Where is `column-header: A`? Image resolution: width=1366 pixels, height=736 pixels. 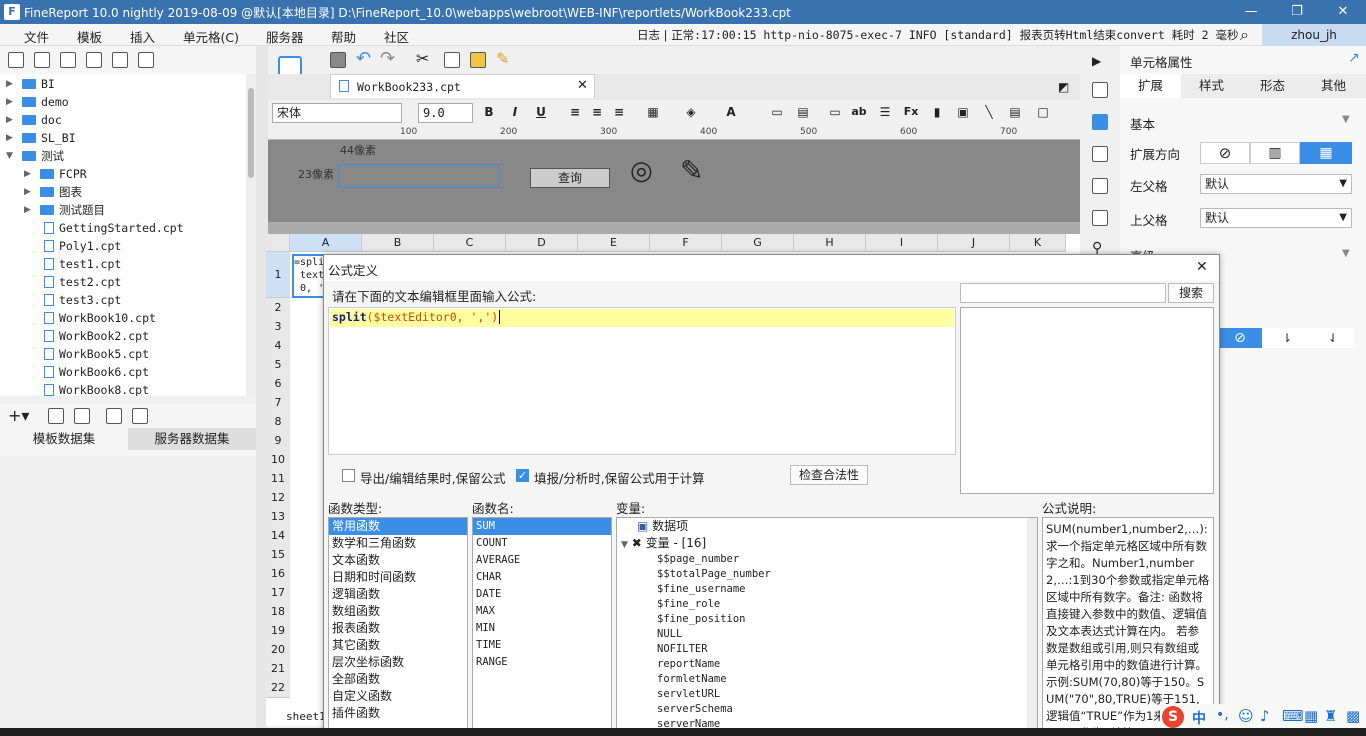
column-header: A is located at coordinates (326, 243).